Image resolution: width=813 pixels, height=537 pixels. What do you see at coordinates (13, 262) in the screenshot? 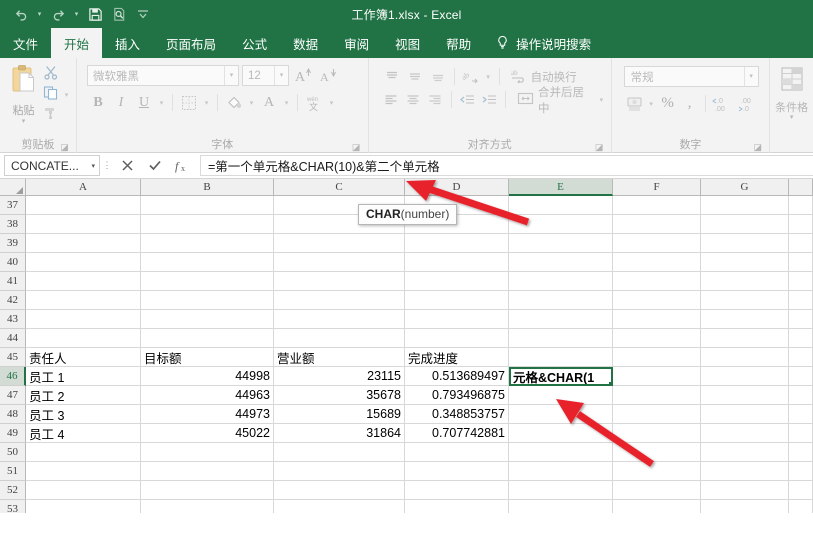
I see `row-header-40: 40` at bounding box center [13, 262].